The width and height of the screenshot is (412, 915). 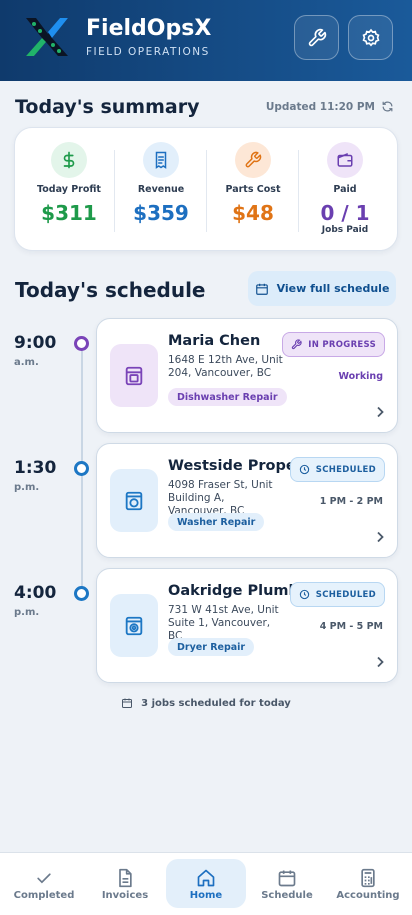 What do you see at coordinates (134, 375) in the screenshot?
I see `dishwasher-icon` at bounding box center [134, 375].